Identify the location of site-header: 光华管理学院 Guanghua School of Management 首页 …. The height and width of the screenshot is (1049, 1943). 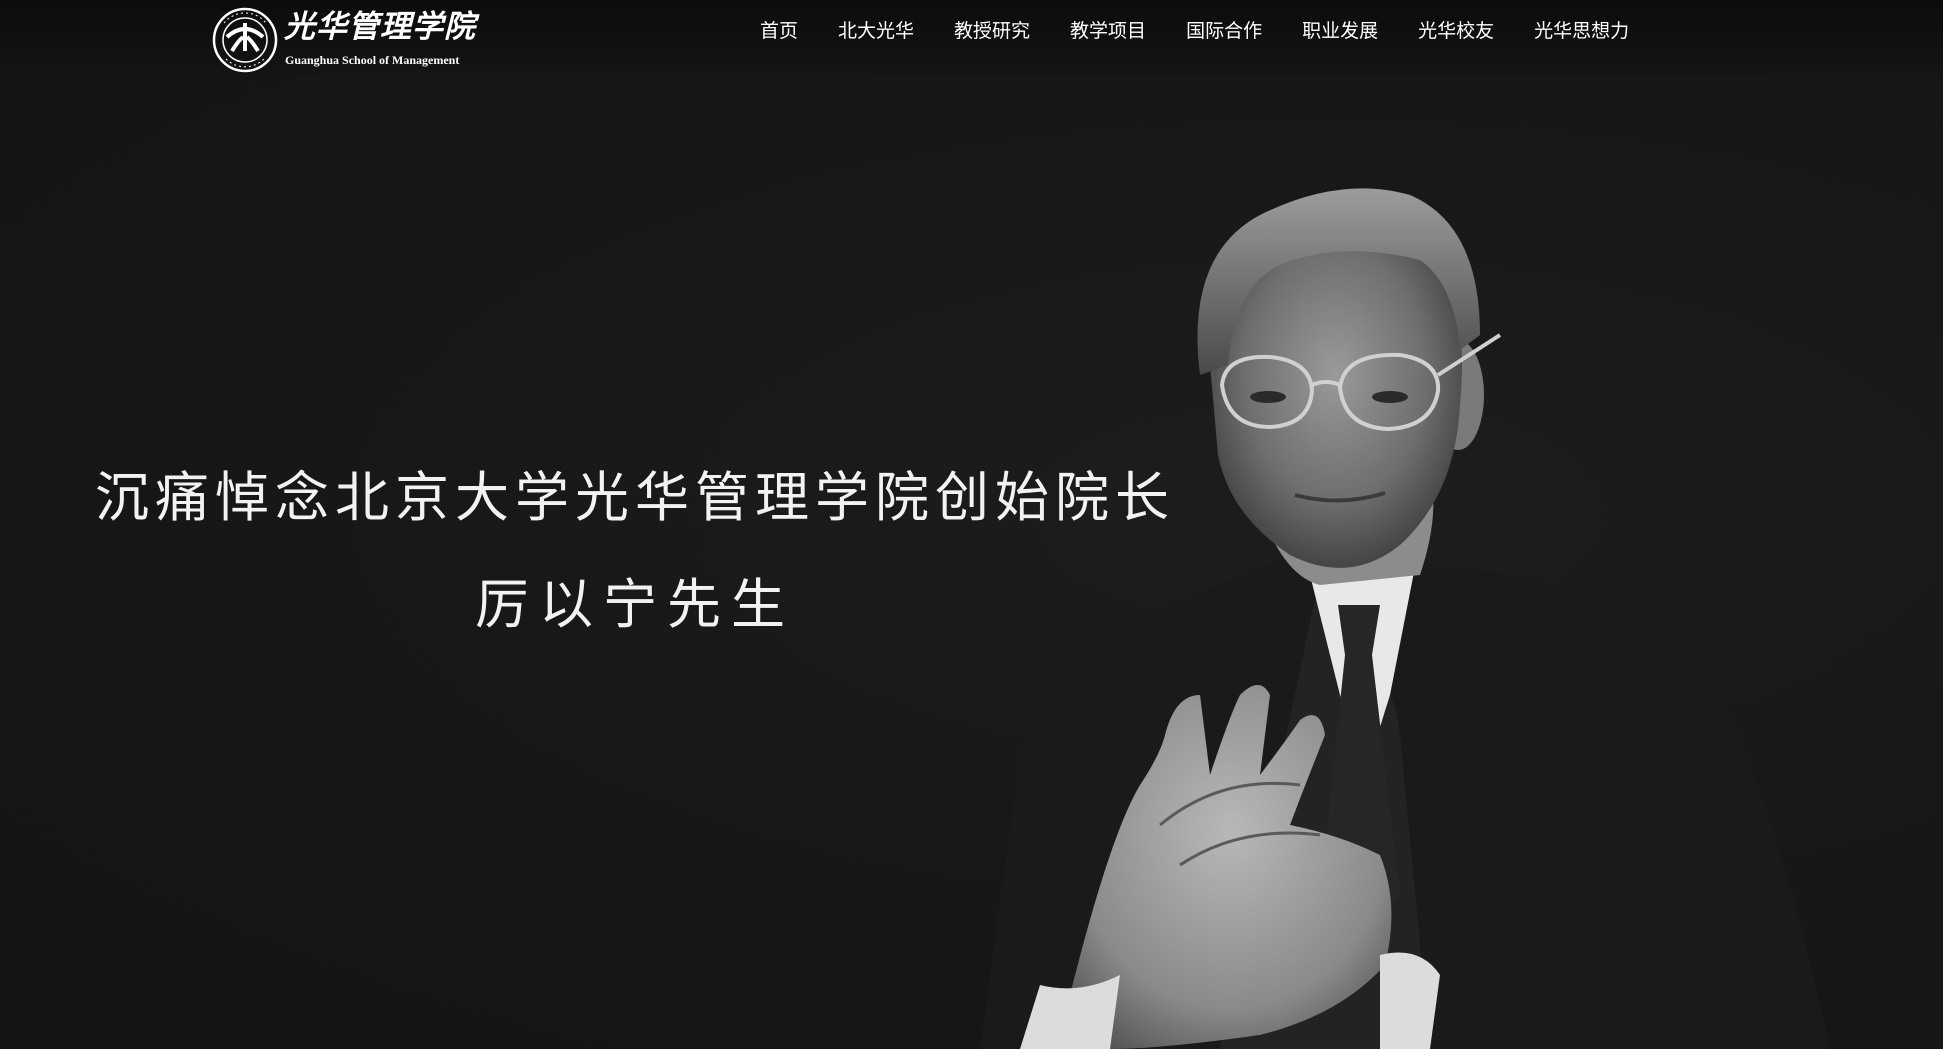
(971, 37).